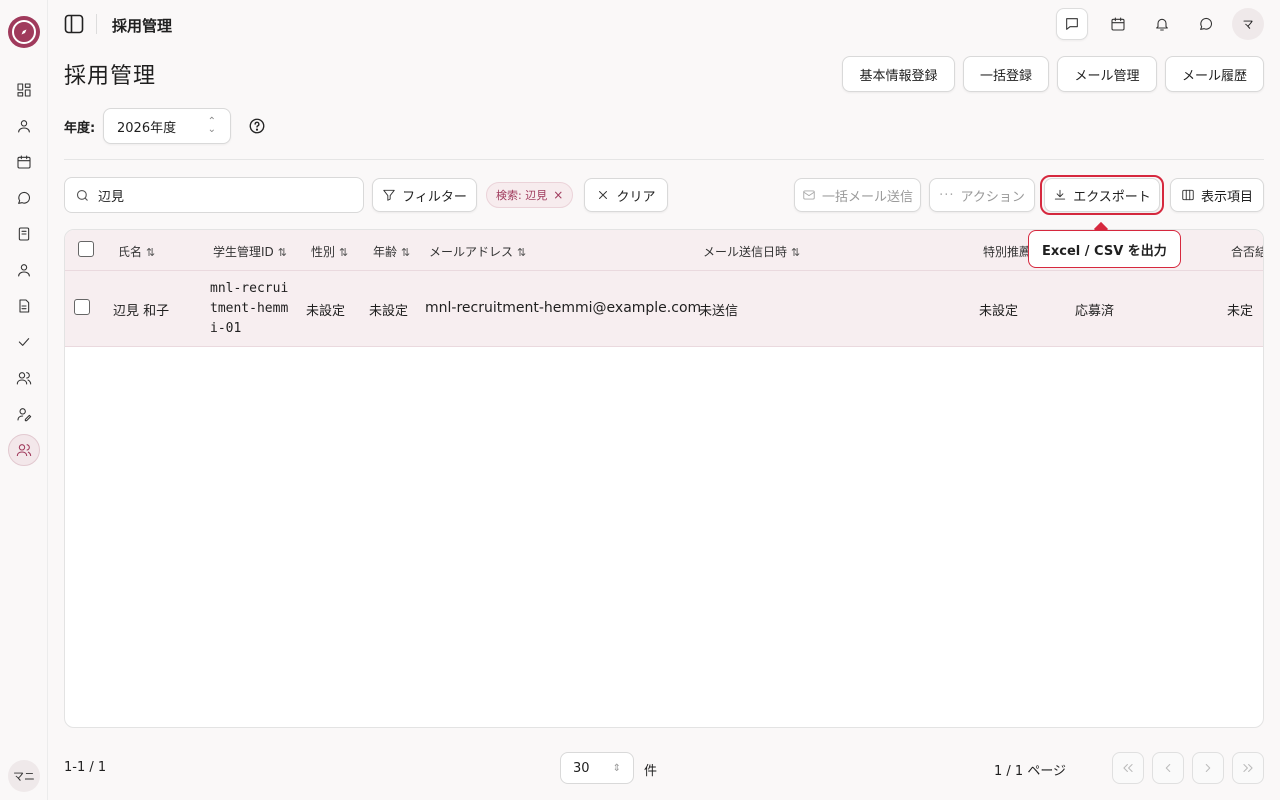 The image size is (1280, 800). What do you see at coordinates (1030, 771) in the screenshot?
I see `page-info: 1 / 1 ページ` at bounding box center [1030, 771].